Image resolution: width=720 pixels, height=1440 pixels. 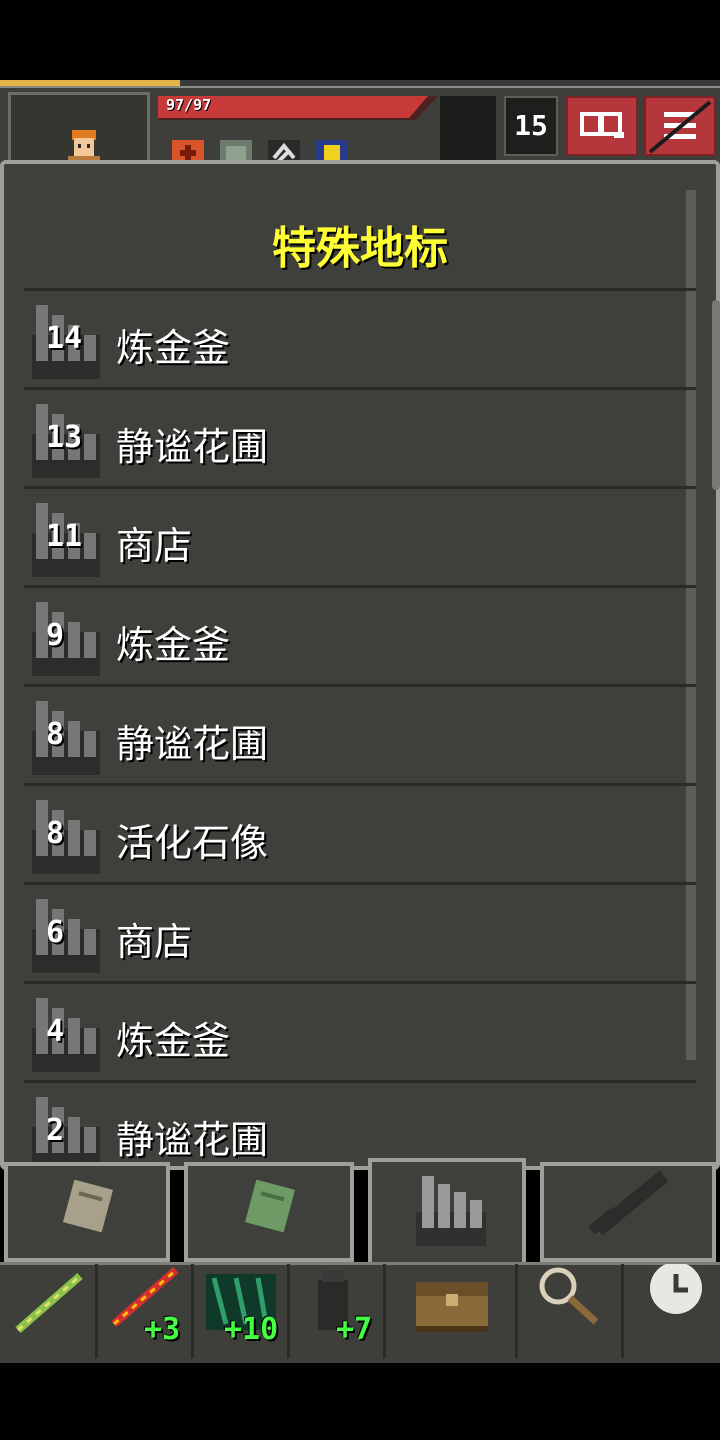 I want to click on window-title: 特殊地标, so click(x=360, y=248).